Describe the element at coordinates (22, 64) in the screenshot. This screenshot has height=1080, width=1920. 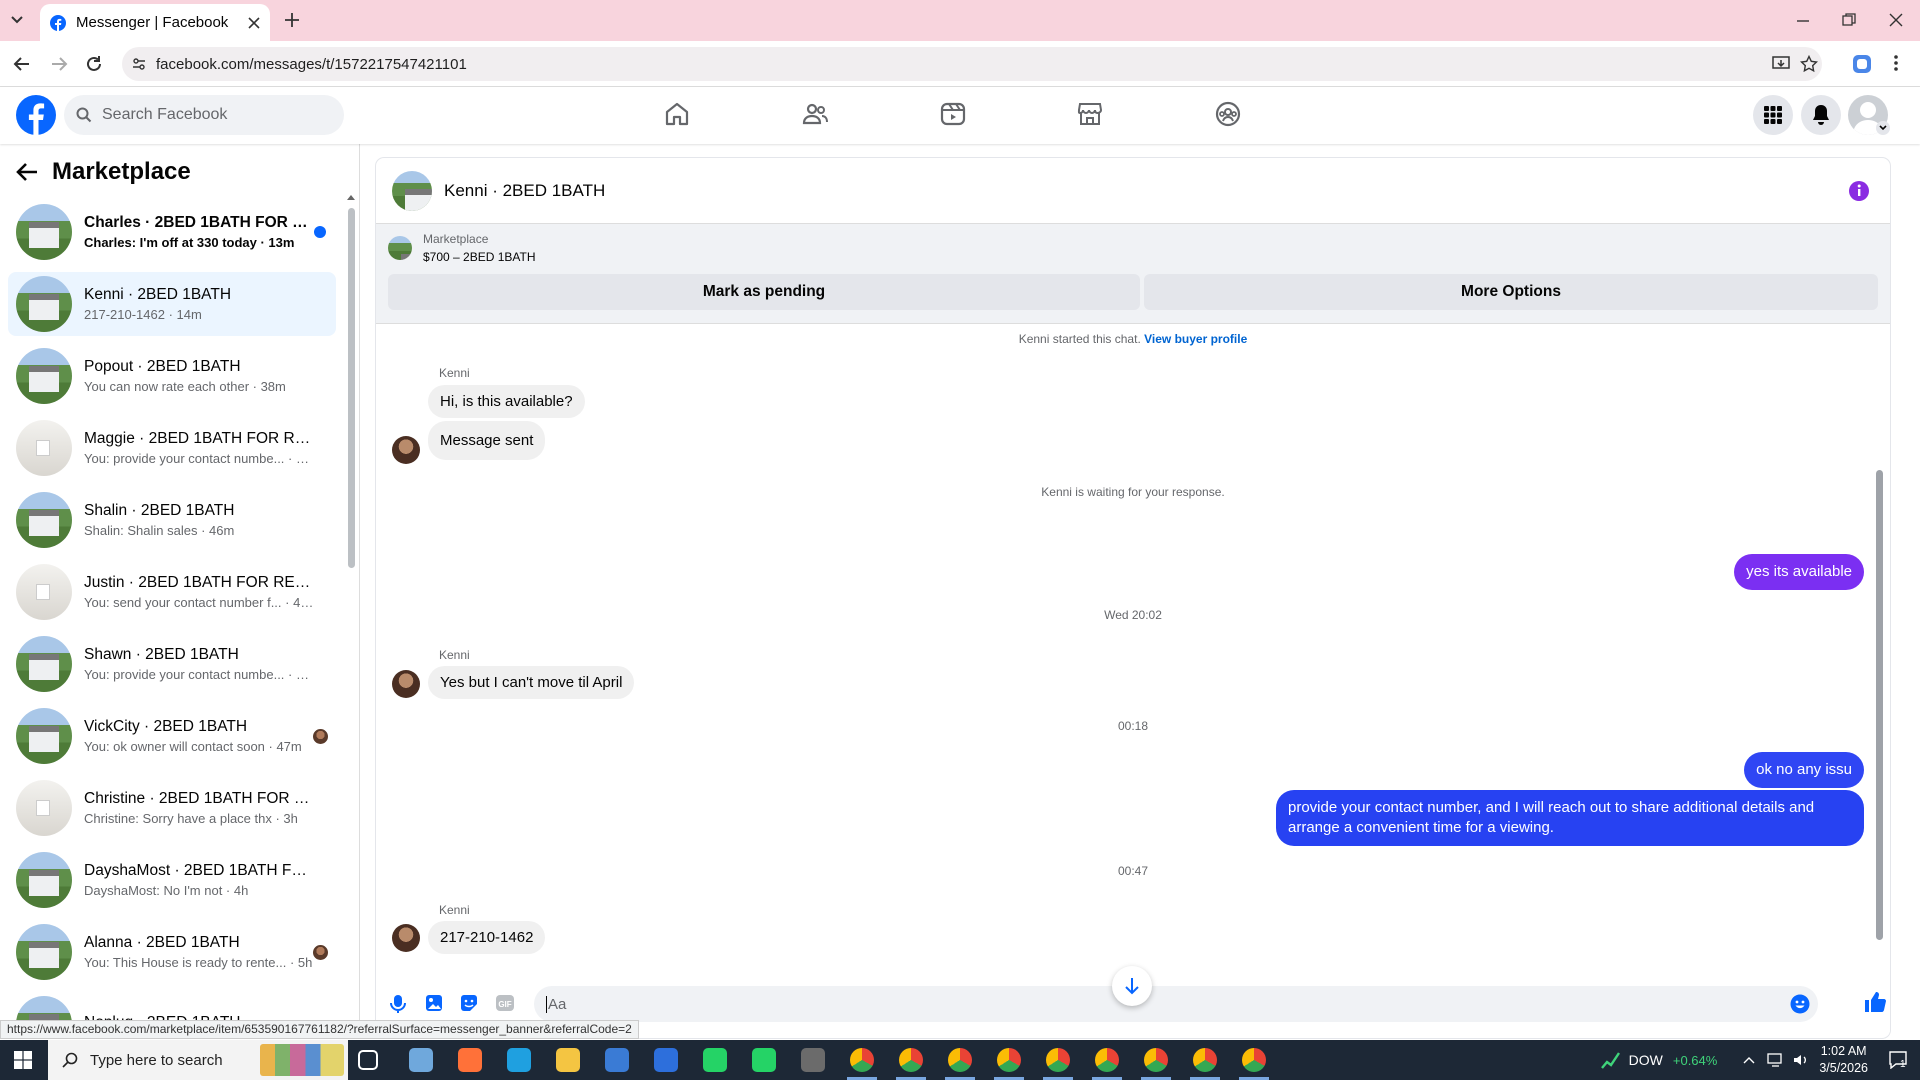
I see `back-icon` at that location.